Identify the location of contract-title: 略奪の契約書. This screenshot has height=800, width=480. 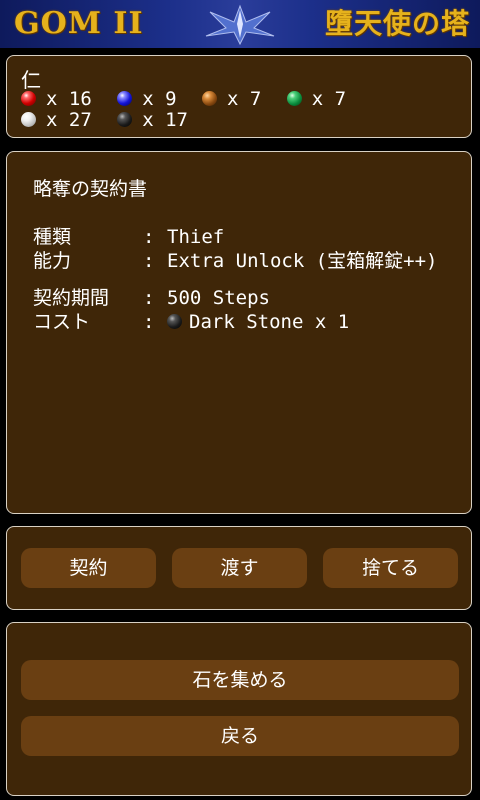
(90, 189).